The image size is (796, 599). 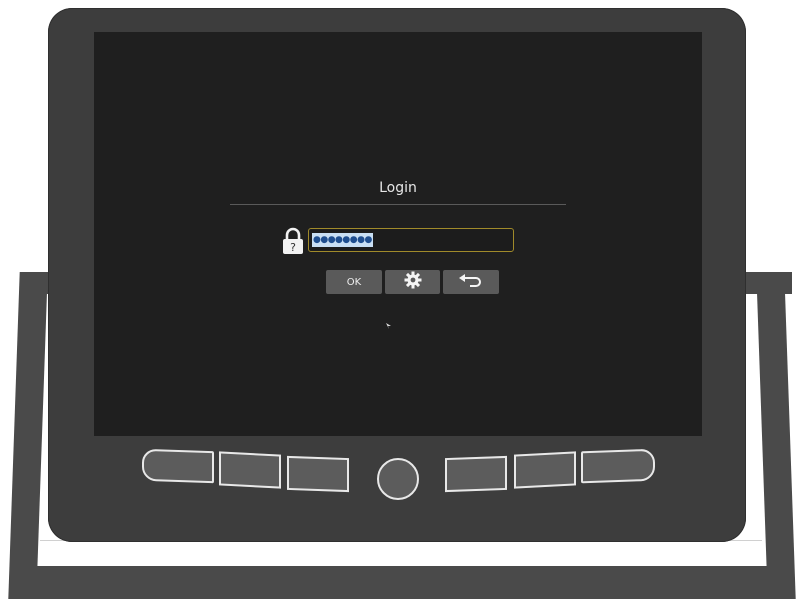 I want to click on hardware-keys, so click(x=397, y=474).